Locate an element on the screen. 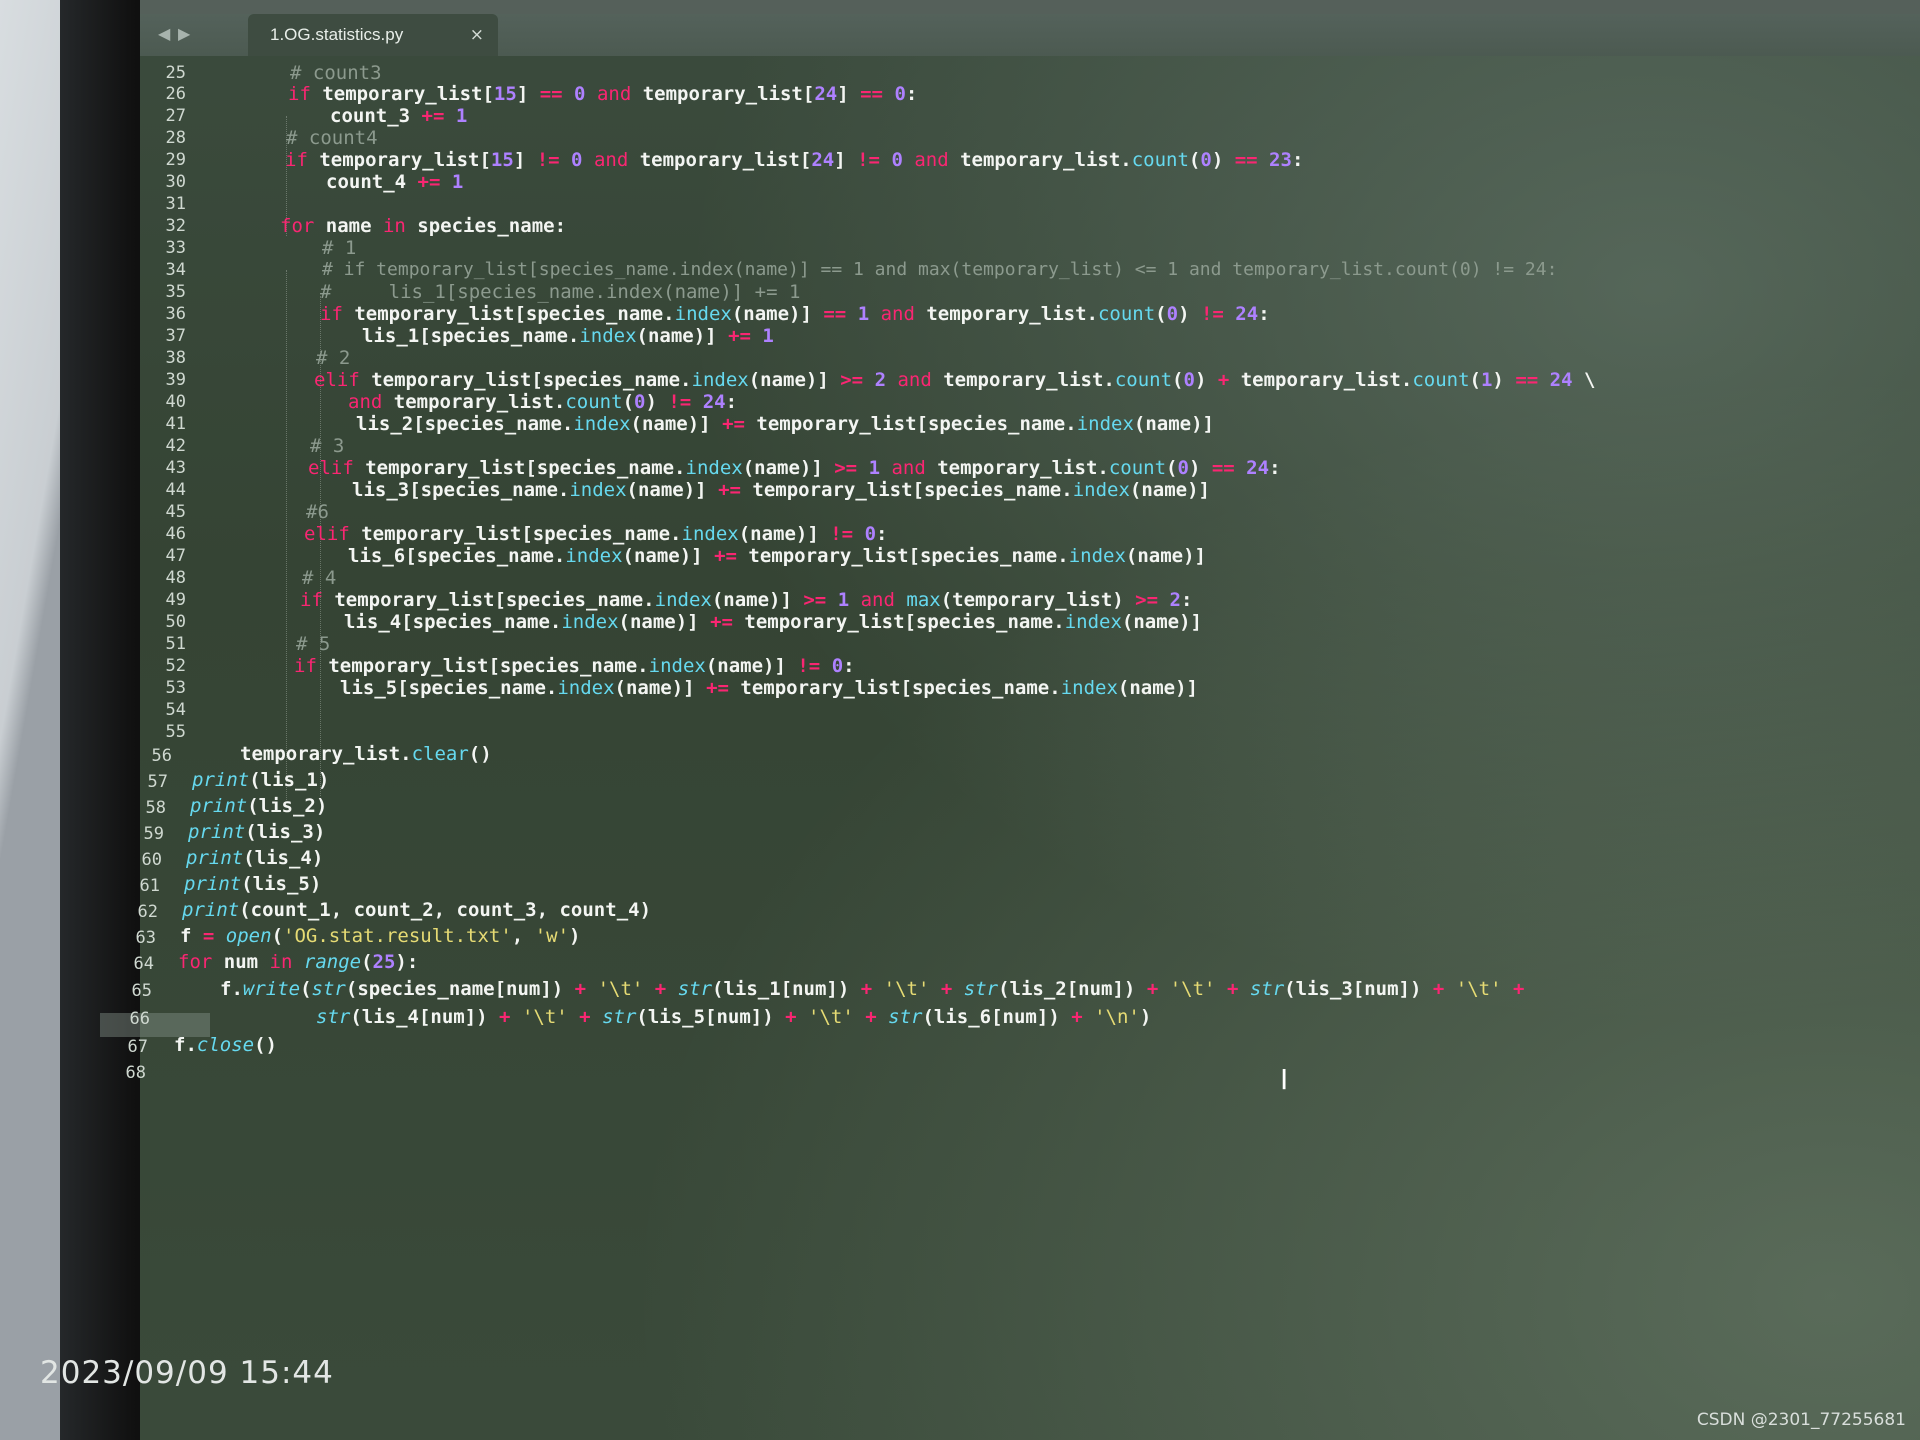 The image size is (1920, 1440). line-number: 52 is located at coordinates (175, 666).